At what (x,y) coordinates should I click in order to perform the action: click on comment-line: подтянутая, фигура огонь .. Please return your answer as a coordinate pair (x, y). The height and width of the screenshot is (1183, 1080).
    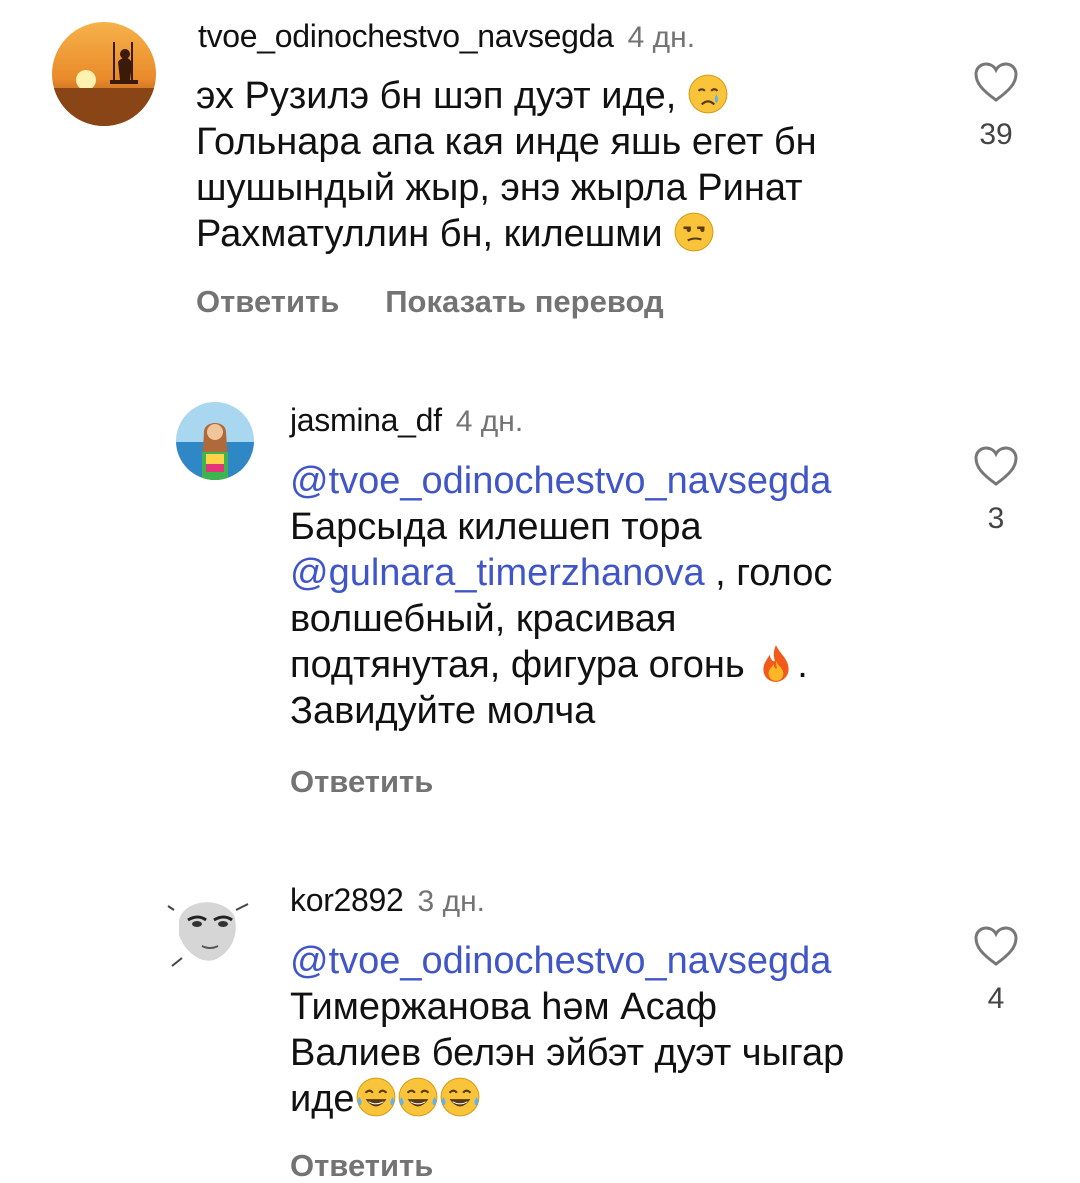
    Looking at the image, I should click on (549, 664).